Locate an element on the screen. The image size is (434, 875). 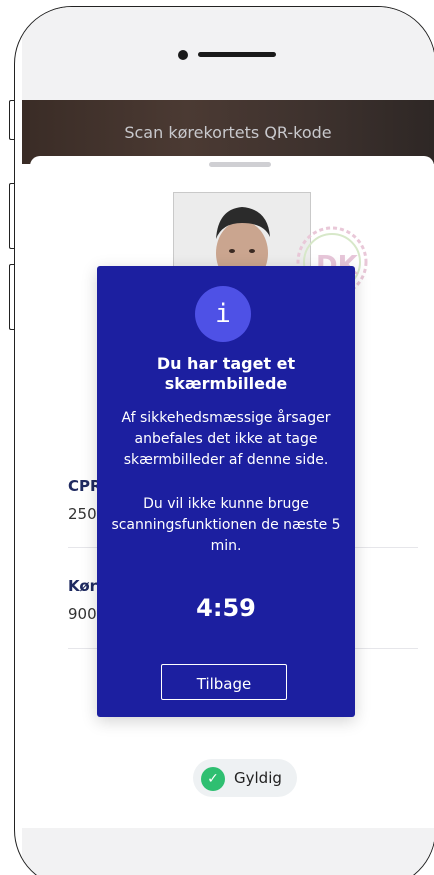
dialog-title: Du har taget et skærmbillede is located at coordinates (226, 373).